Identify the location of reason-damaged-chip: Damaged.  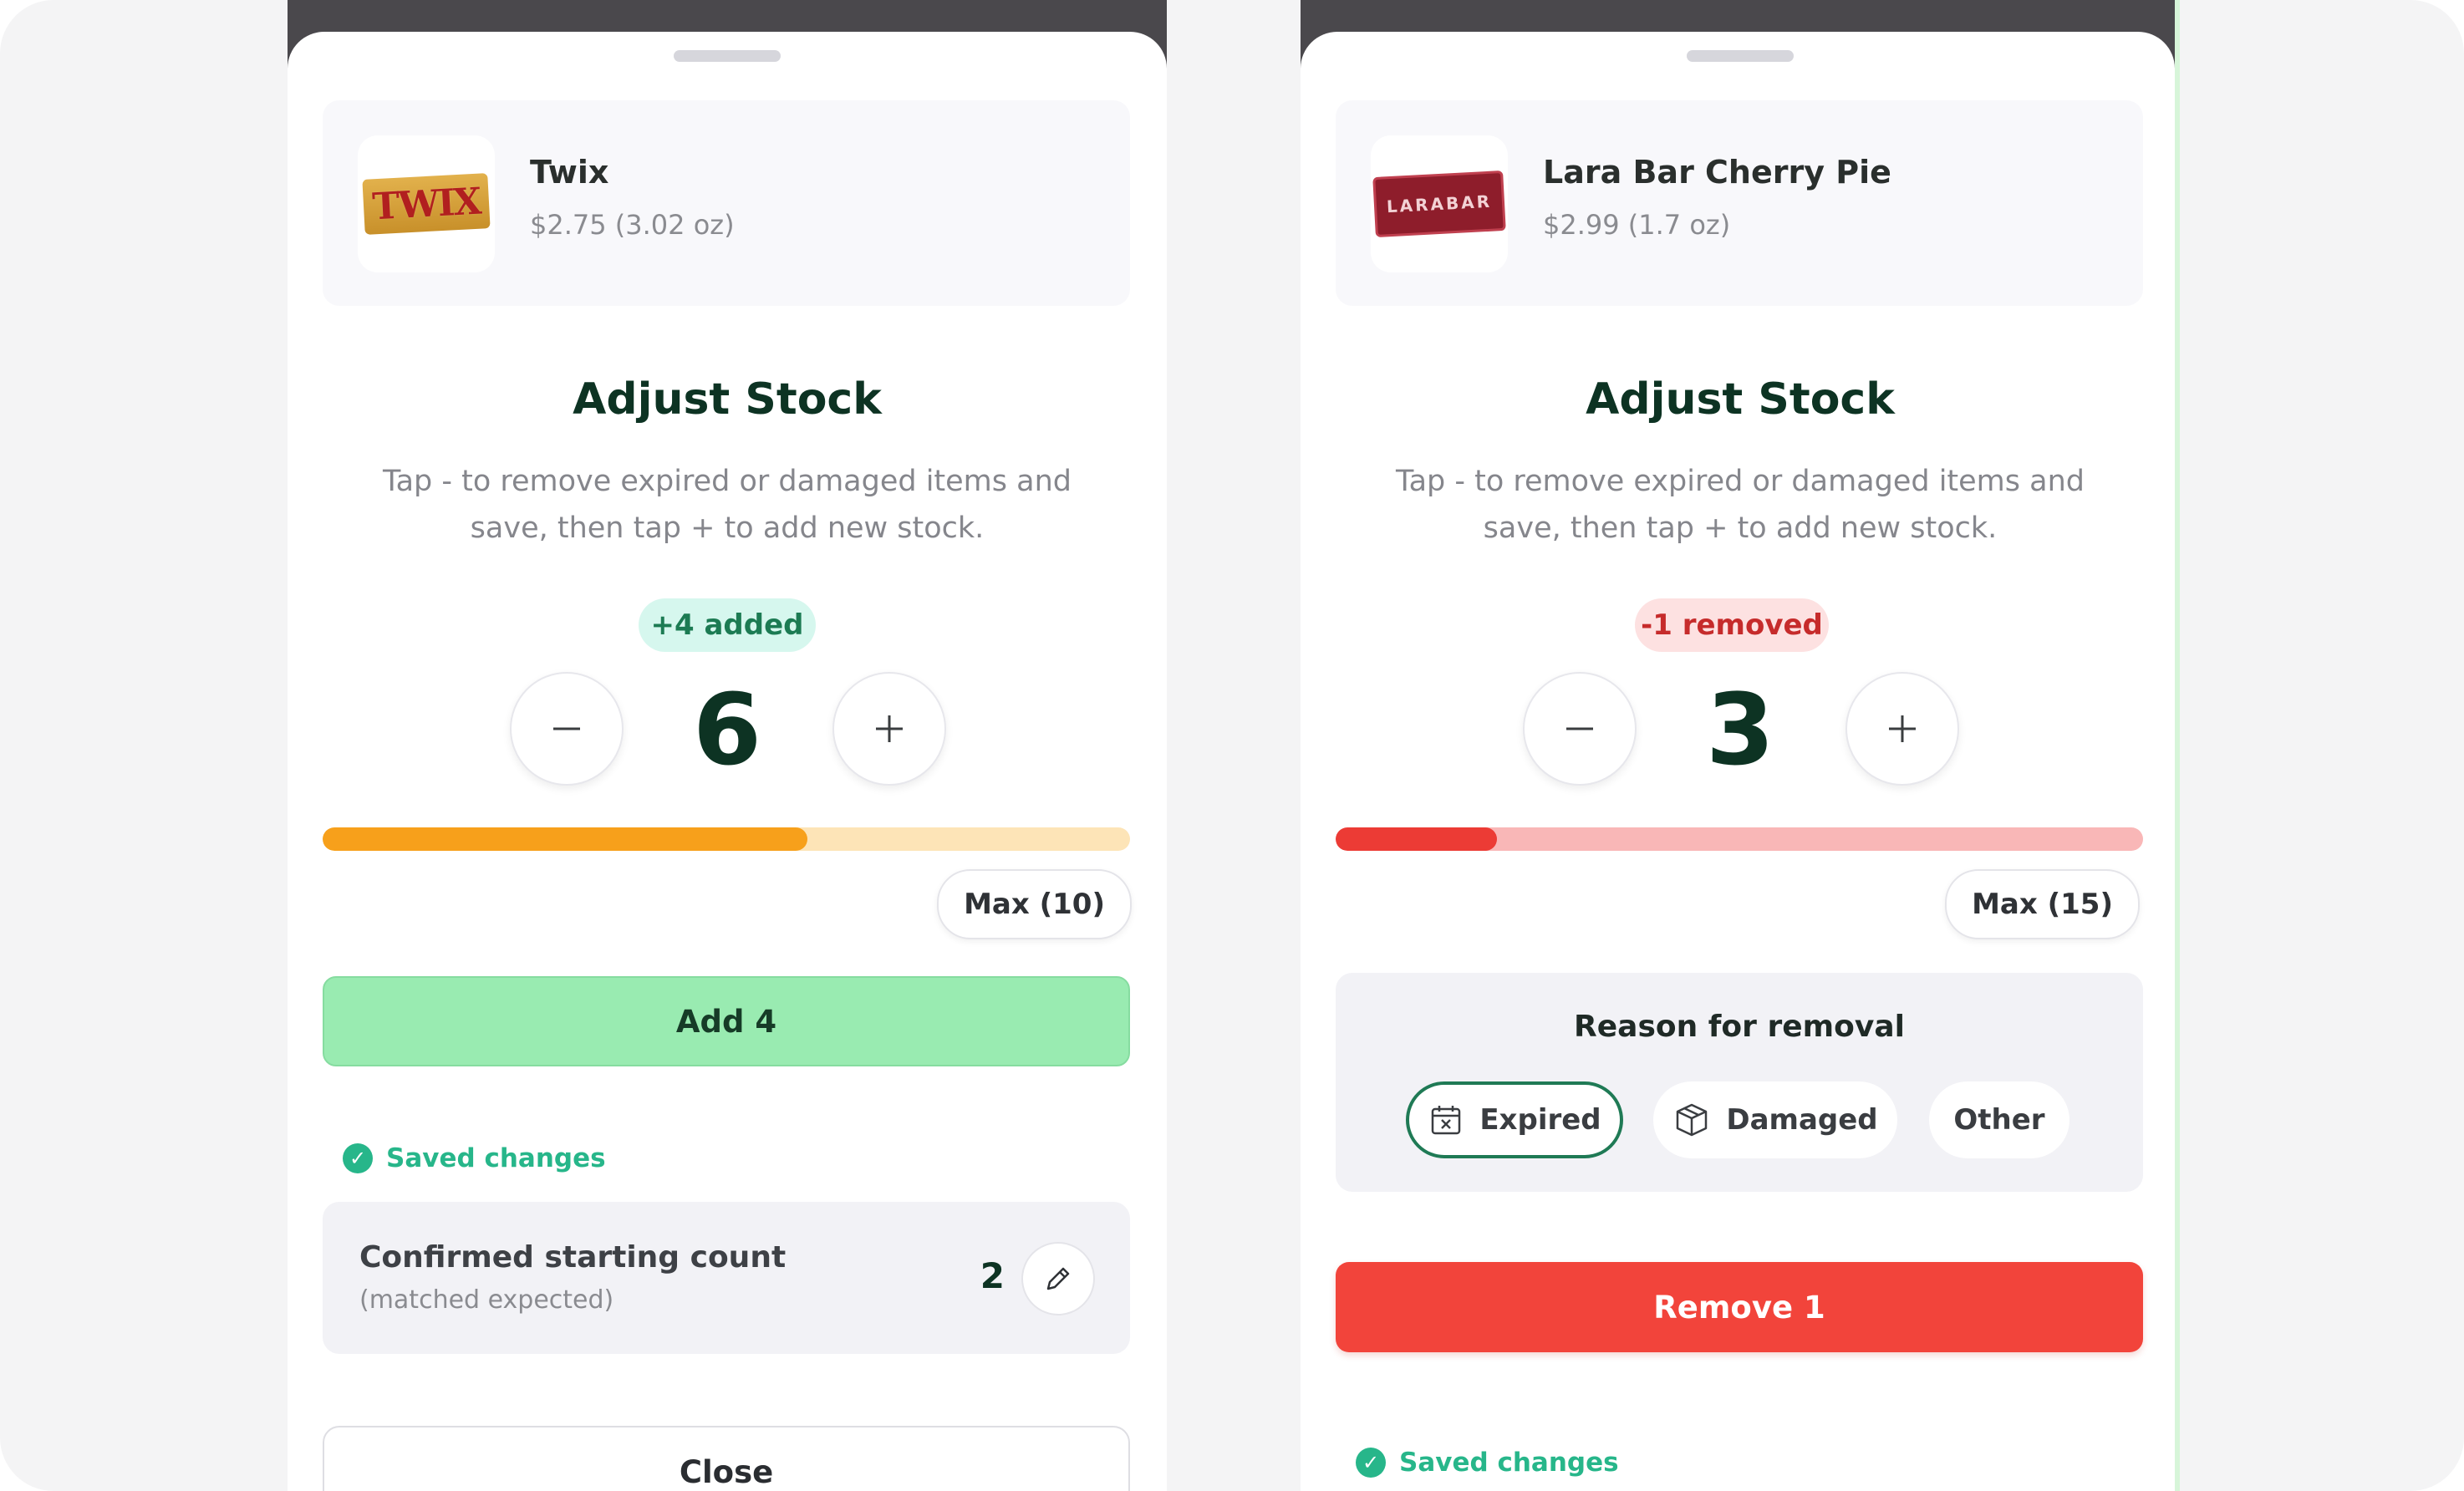
(1775, 1119).